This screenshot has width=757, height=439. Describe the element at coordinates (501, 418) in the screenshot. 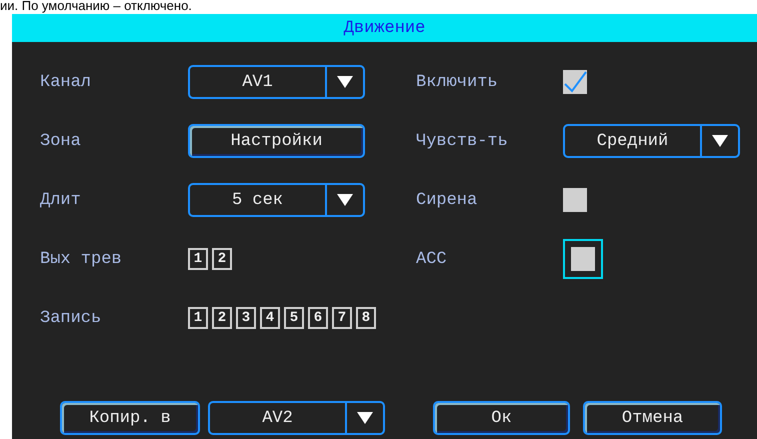

I see `button: Ок` at that location.